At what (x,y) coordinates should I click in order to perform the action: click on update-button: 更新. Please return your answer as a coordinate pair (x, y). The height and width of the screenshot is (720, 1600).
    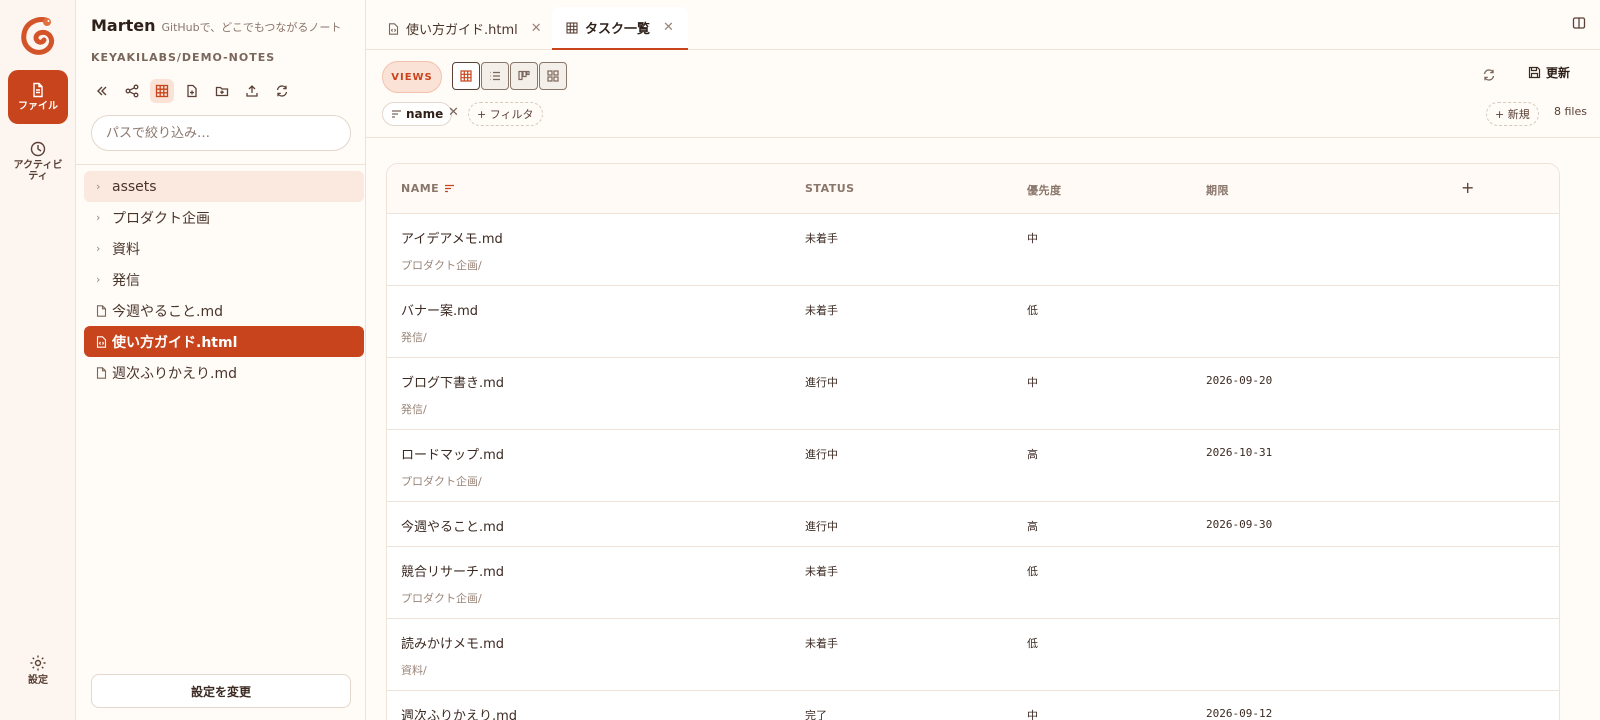
    Looking at the image, I should click on (1549, 72).